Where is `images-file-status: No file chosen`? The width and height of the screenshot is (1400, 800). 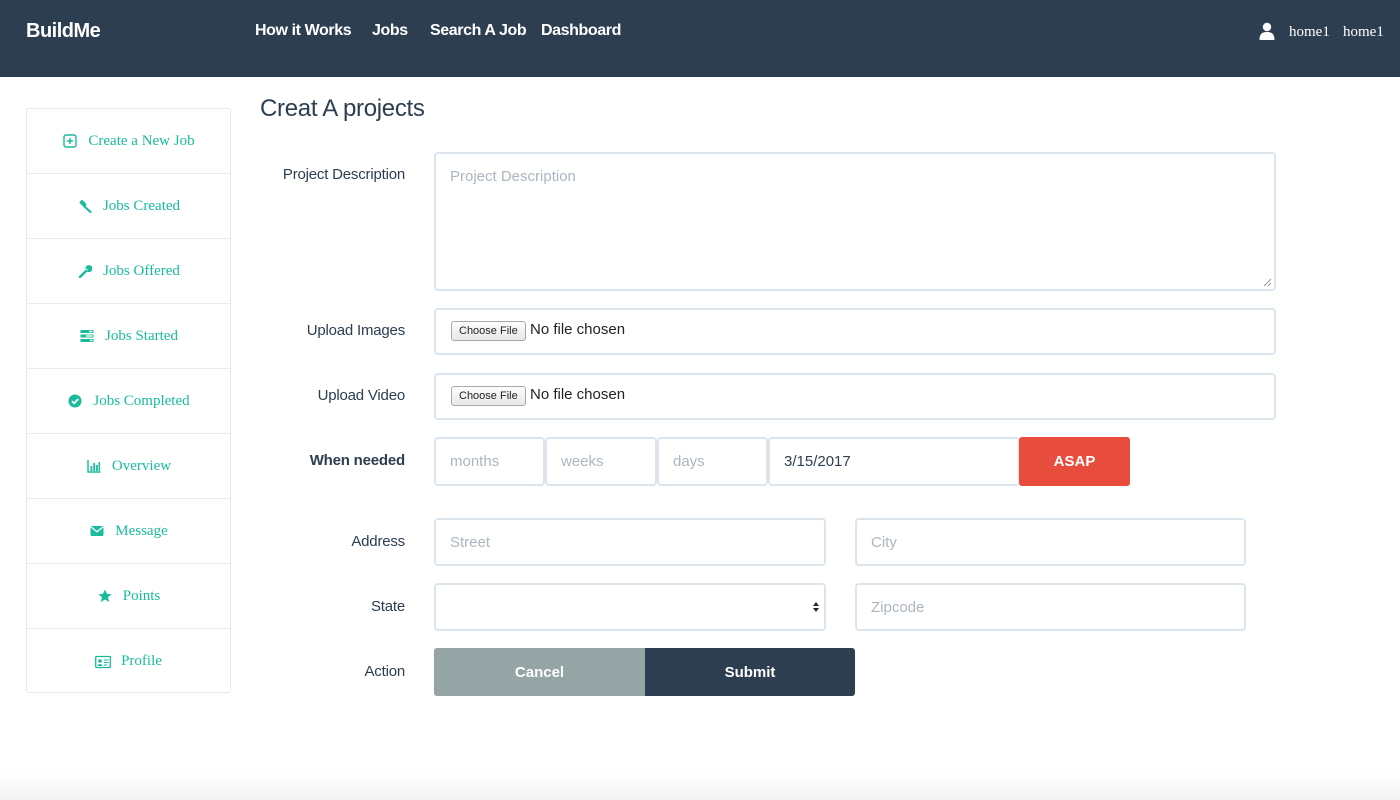
images-file-status: No file chosen is located at coordinates (578, 329).